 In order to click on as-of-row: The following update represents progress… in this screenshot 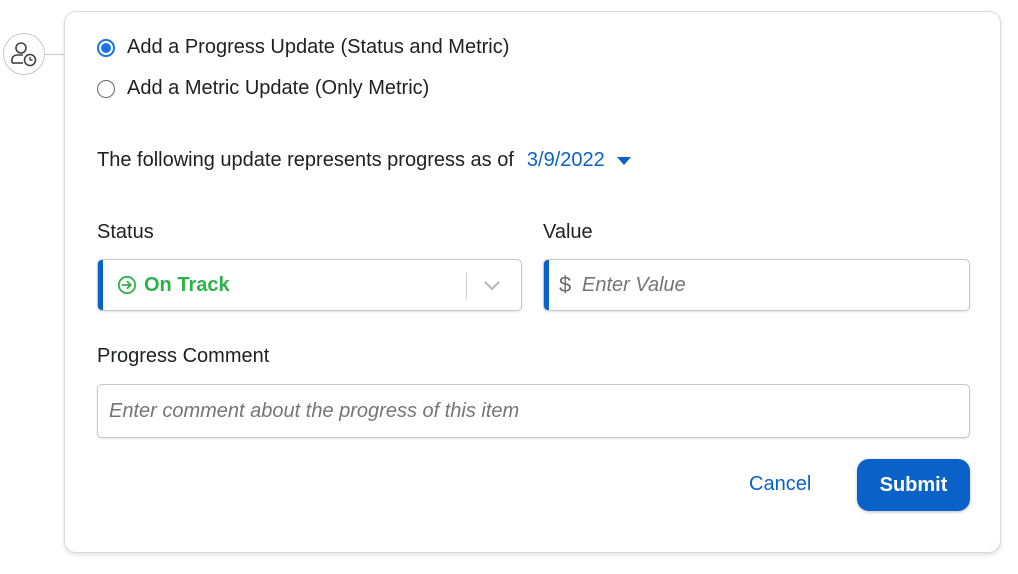, I will do `click(364, 160)`.